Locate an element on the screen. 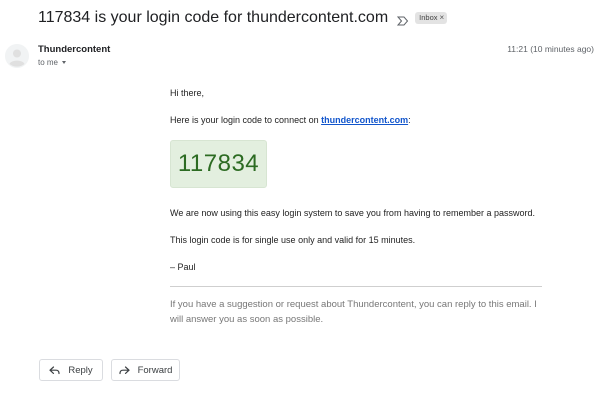  default-avatar-icon is located at coordinates (17, 56).